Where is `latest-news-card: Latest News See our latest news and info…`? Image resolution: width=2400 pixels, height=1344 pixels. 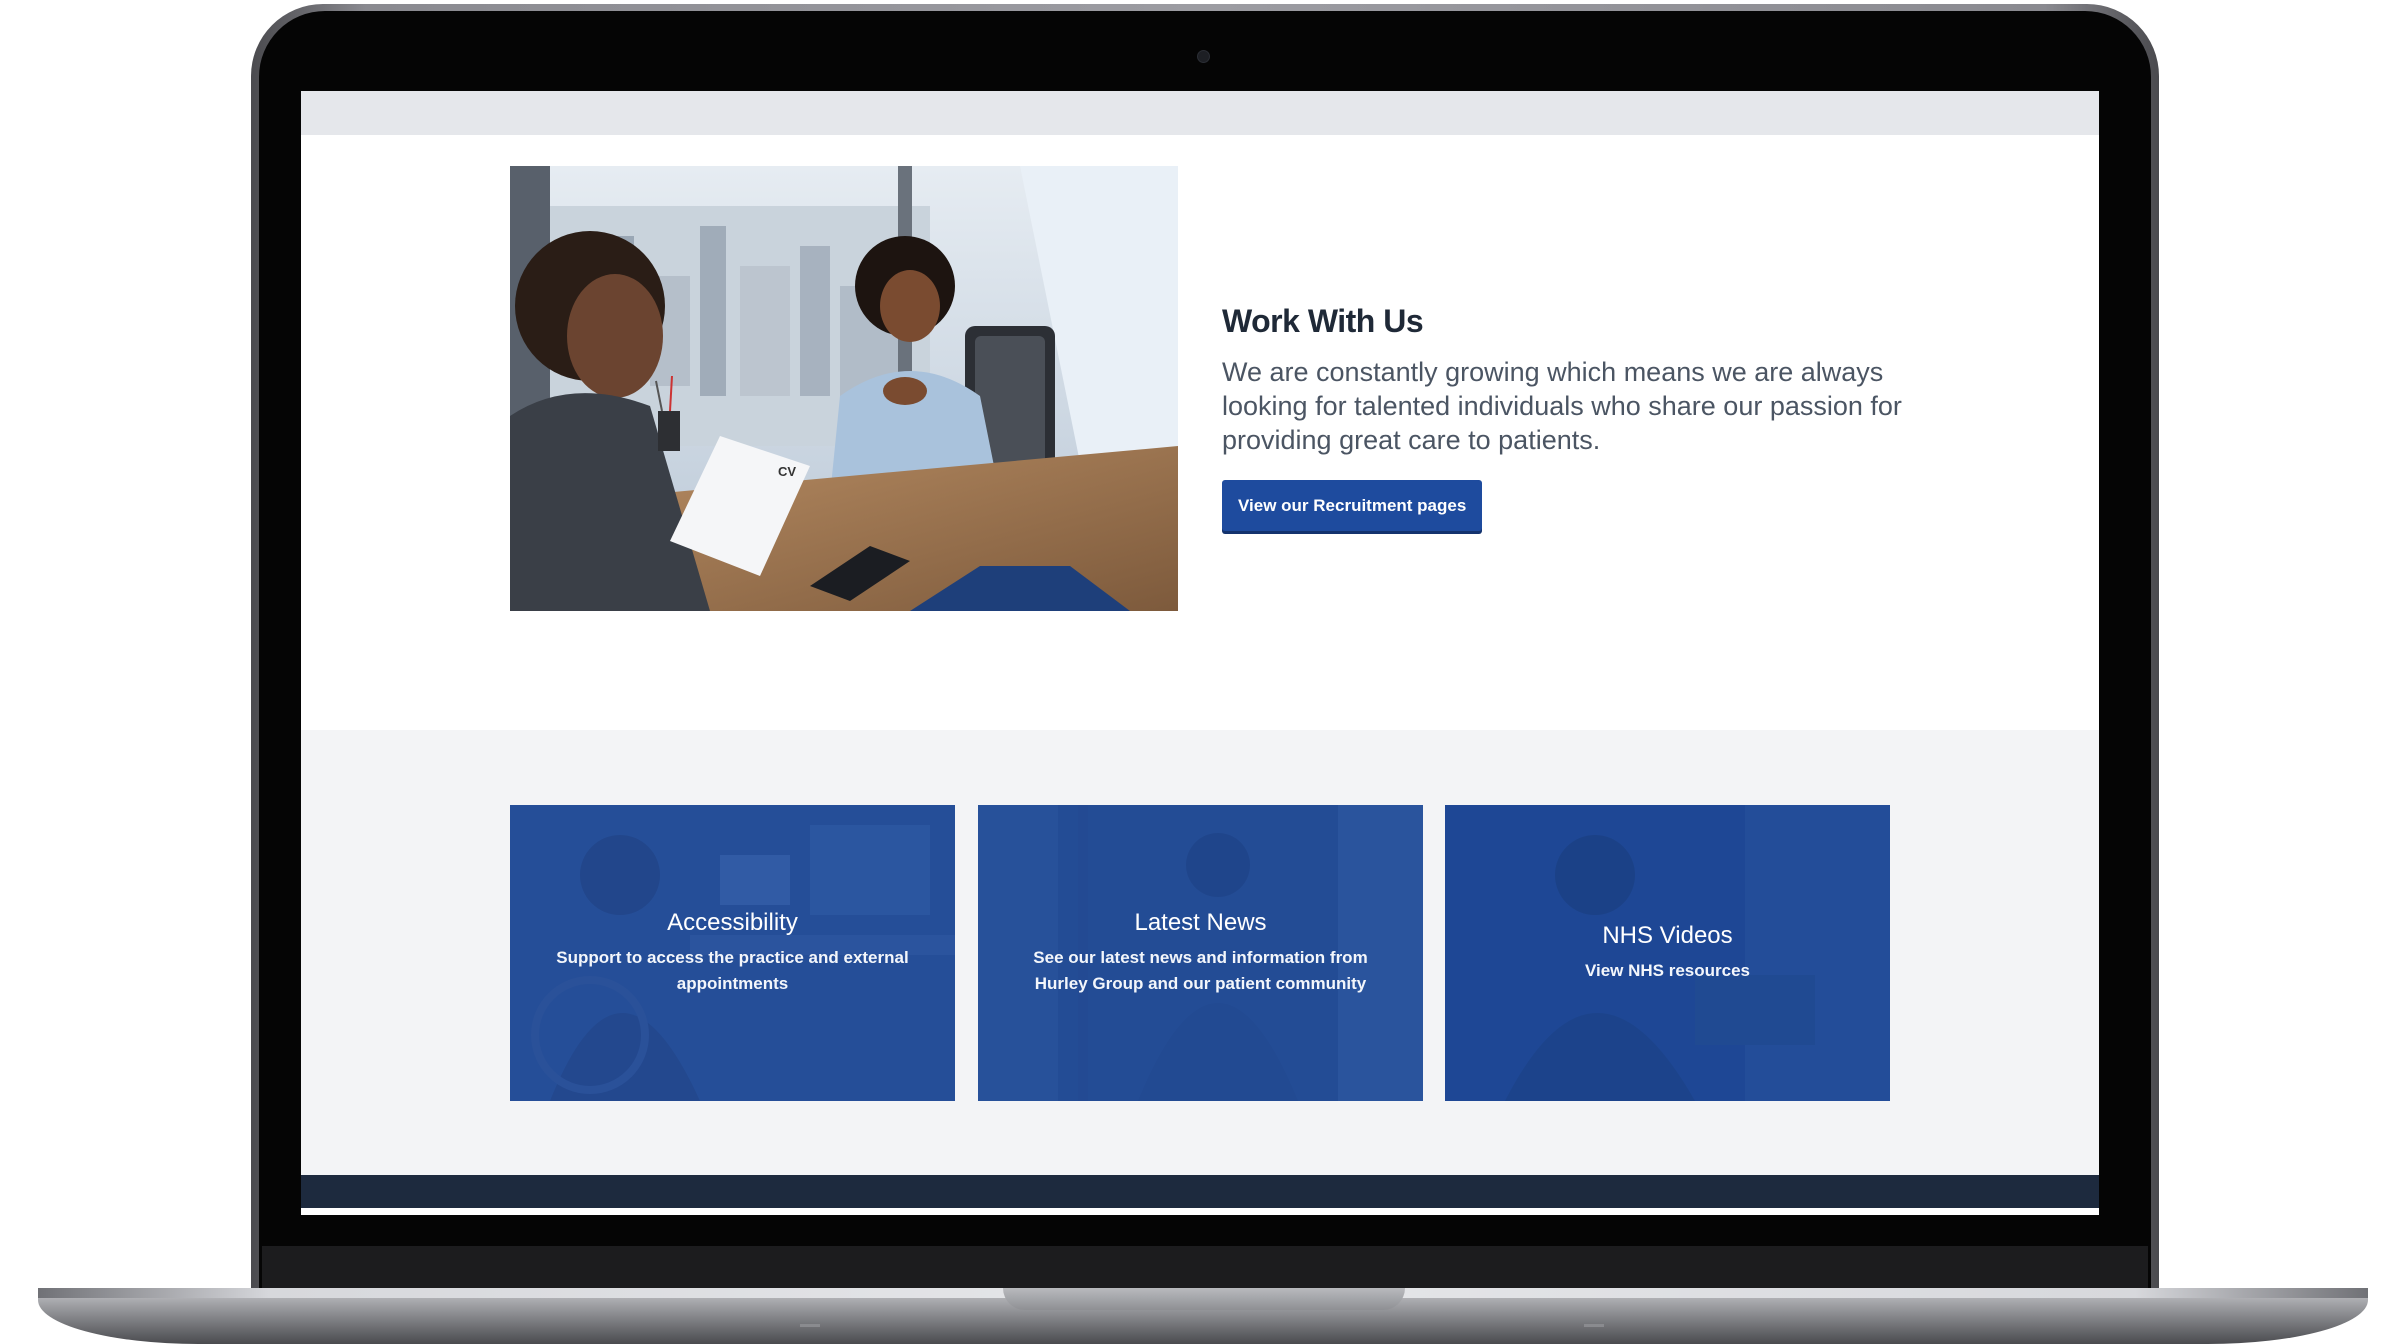
latest-news-card: Latest News See our latest news and info… is located at coordinates (1200, 953).